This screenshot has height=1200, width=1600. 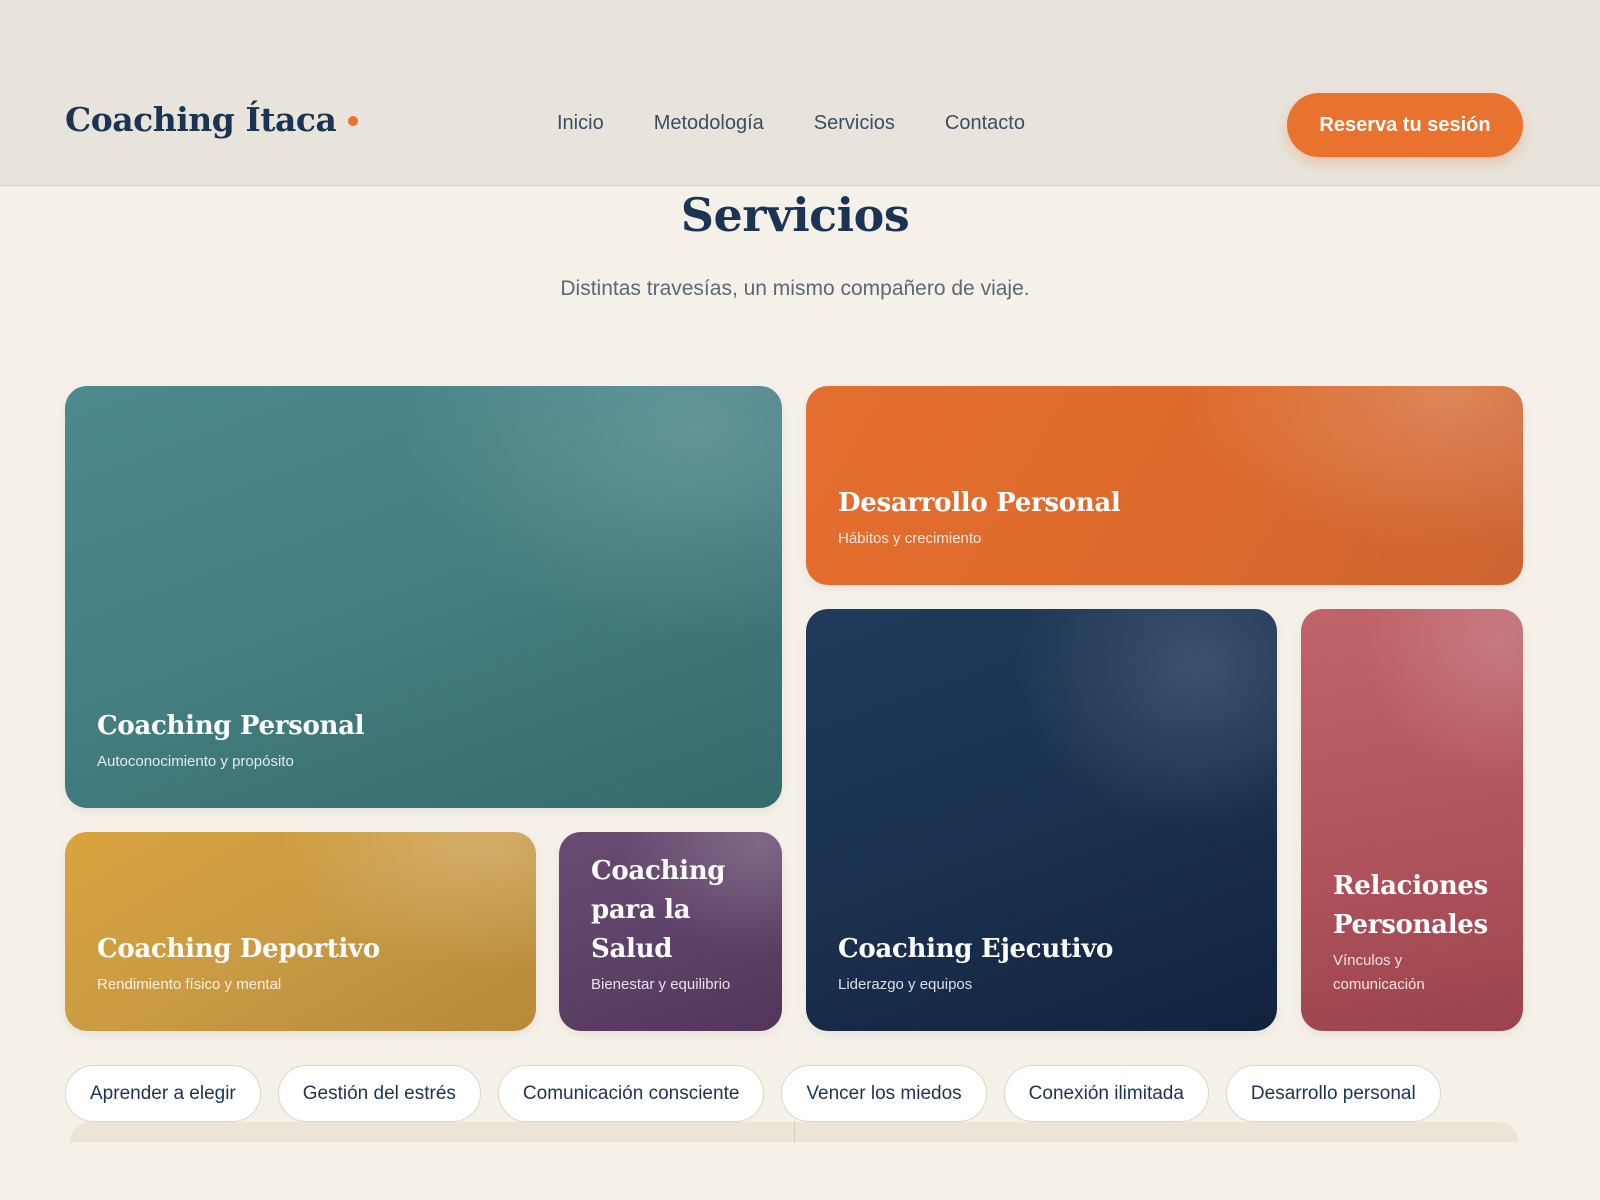 What do you see at coordinates (791, 123) in the screenshot?
I see `main-nav: Inicio Metodología Servicios Contacto` at bounding box center [791, 123].